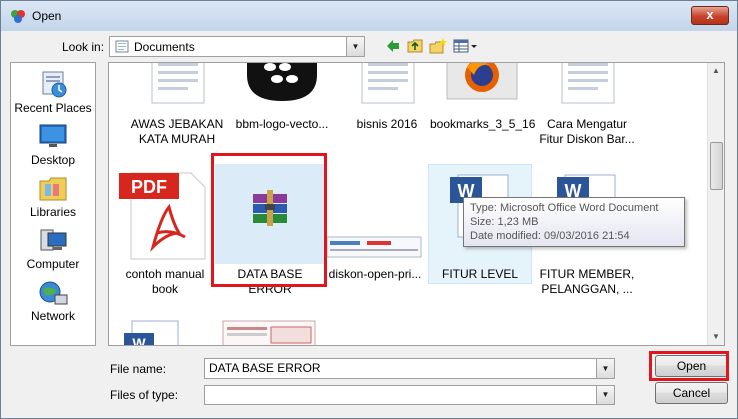  I want to click on file-type-label: Files of type:, so click(144, 395).